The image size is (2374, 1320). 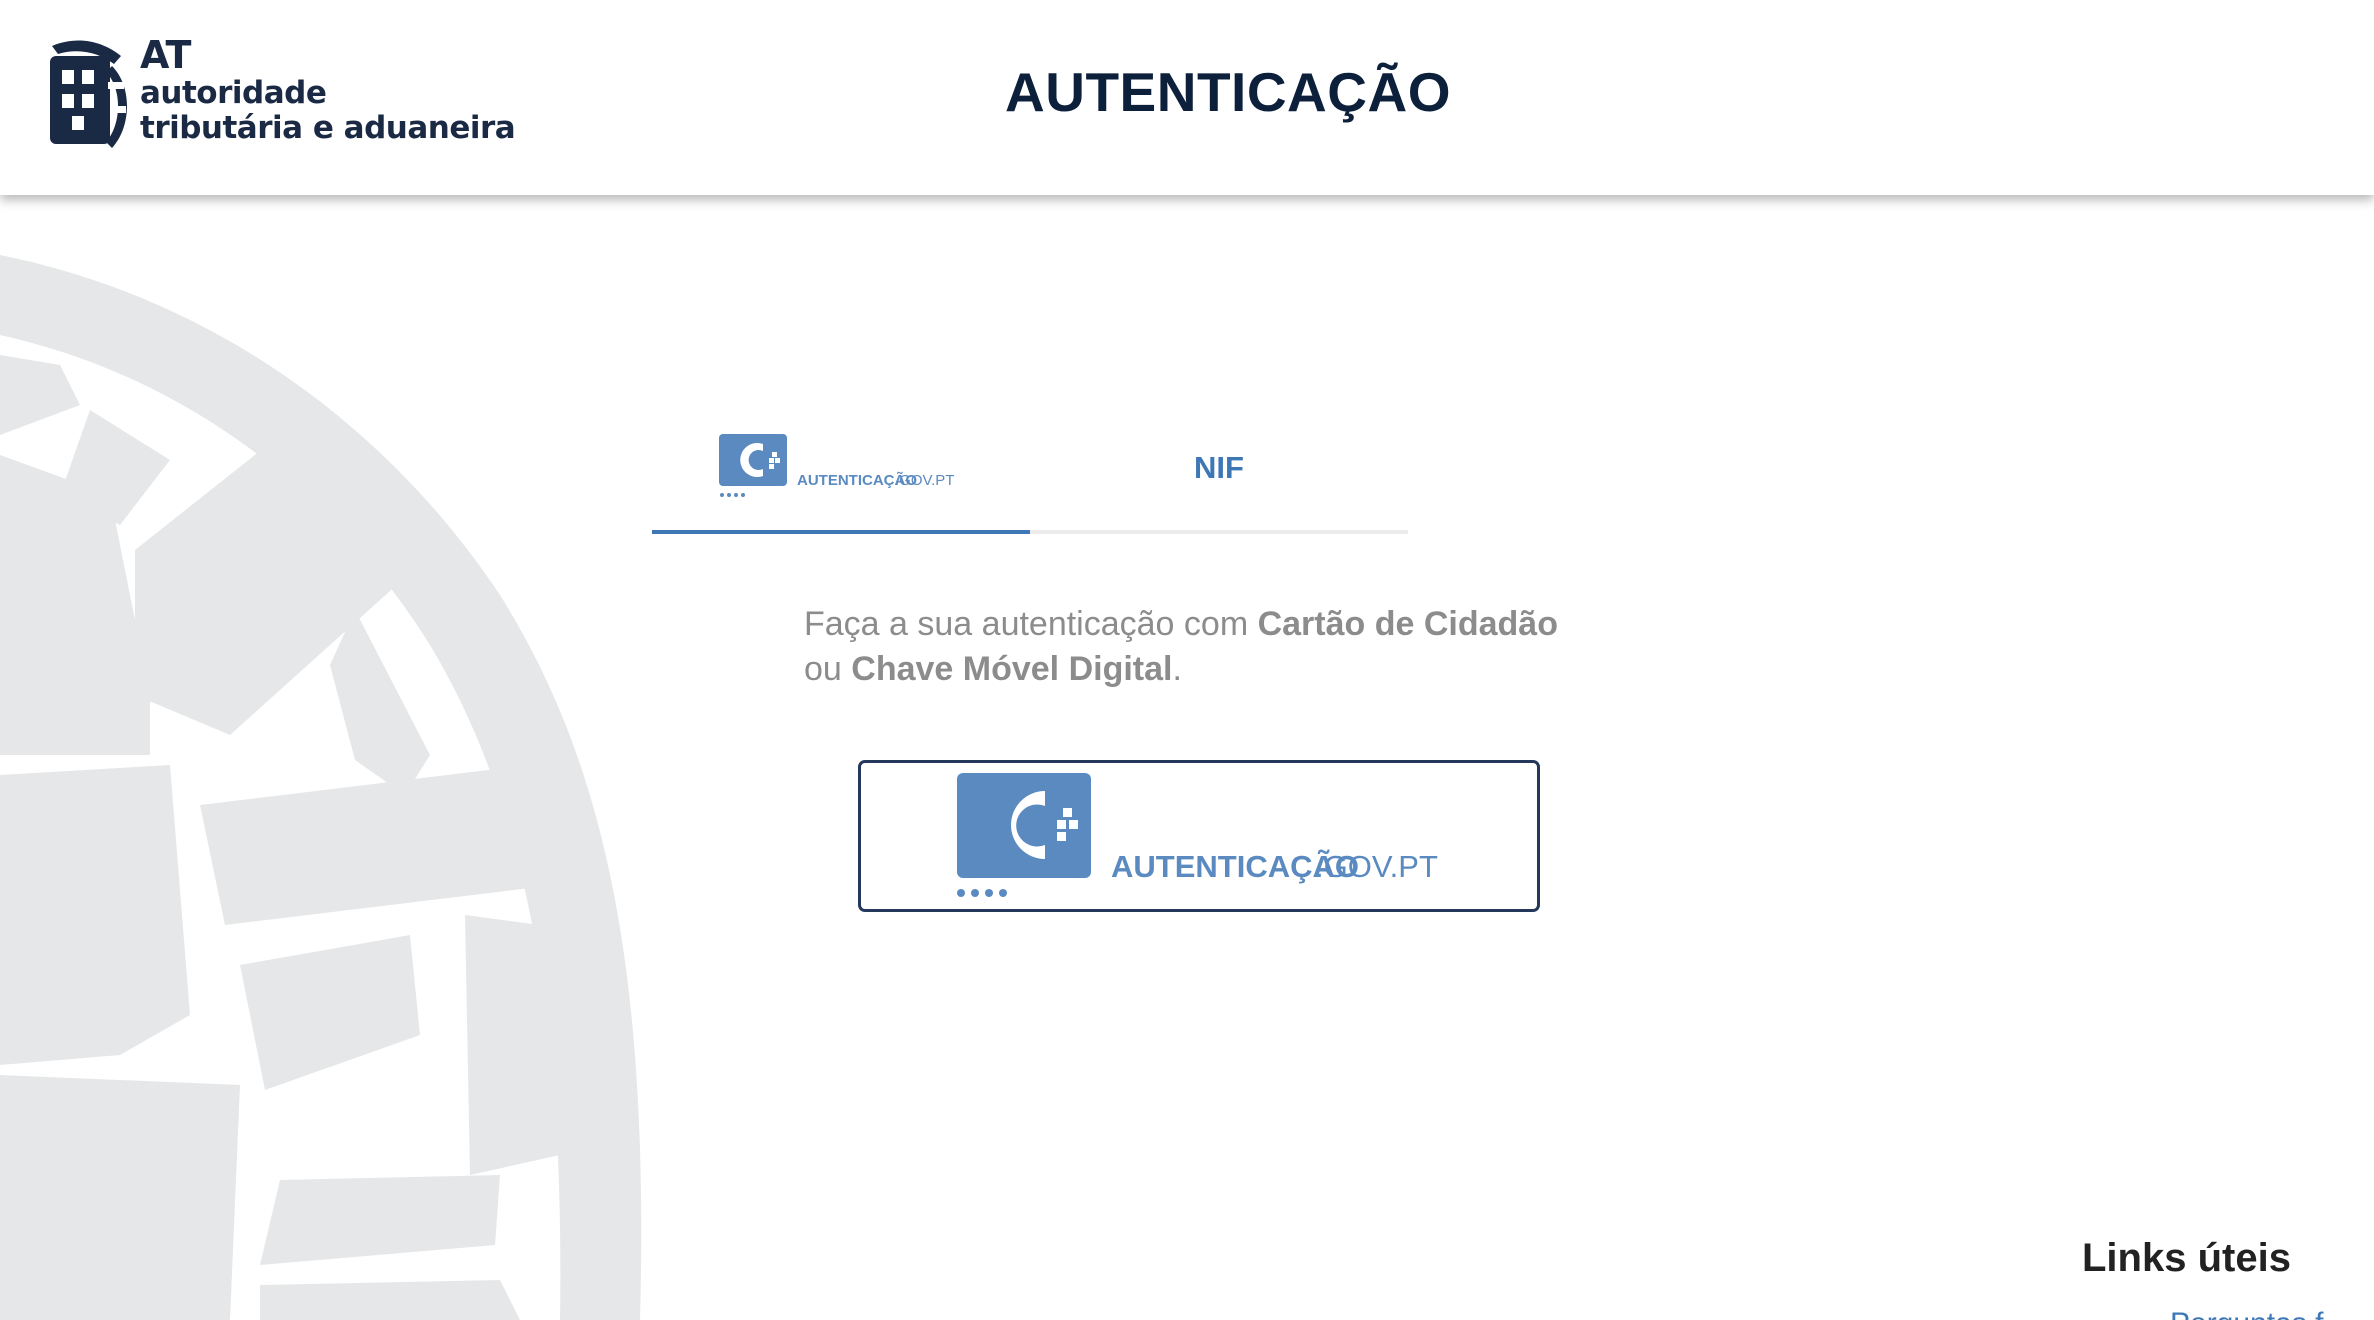 What do you see at coordinates (2186, 1258) in the screenshot?
I see `links-uteis-heading: Links úteis` at bounding box center [2186, 1258].